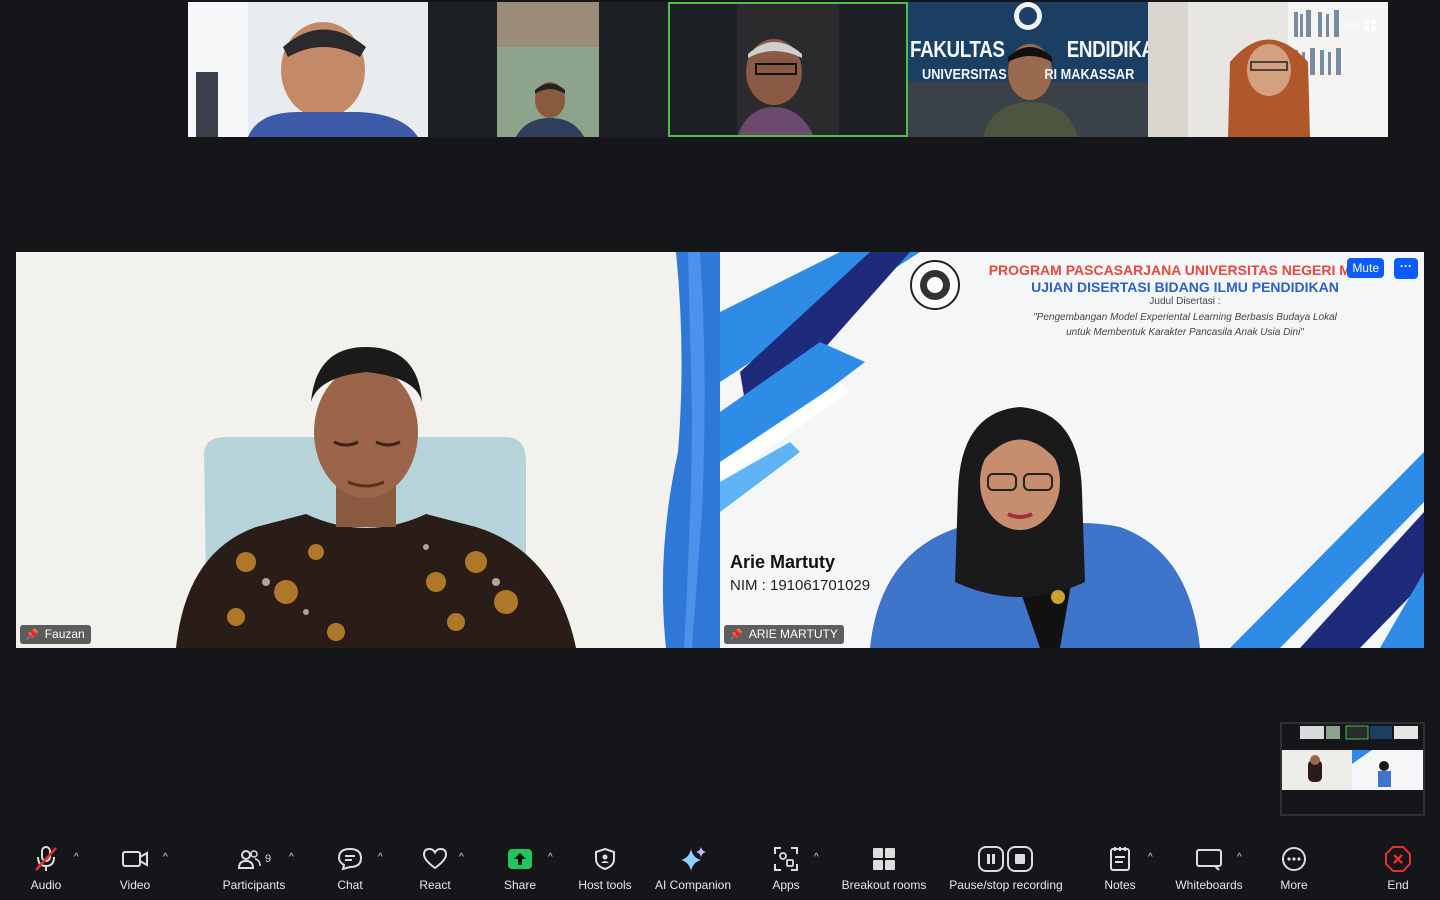  I want to click on participants-label: Participants, so click(254, 885).